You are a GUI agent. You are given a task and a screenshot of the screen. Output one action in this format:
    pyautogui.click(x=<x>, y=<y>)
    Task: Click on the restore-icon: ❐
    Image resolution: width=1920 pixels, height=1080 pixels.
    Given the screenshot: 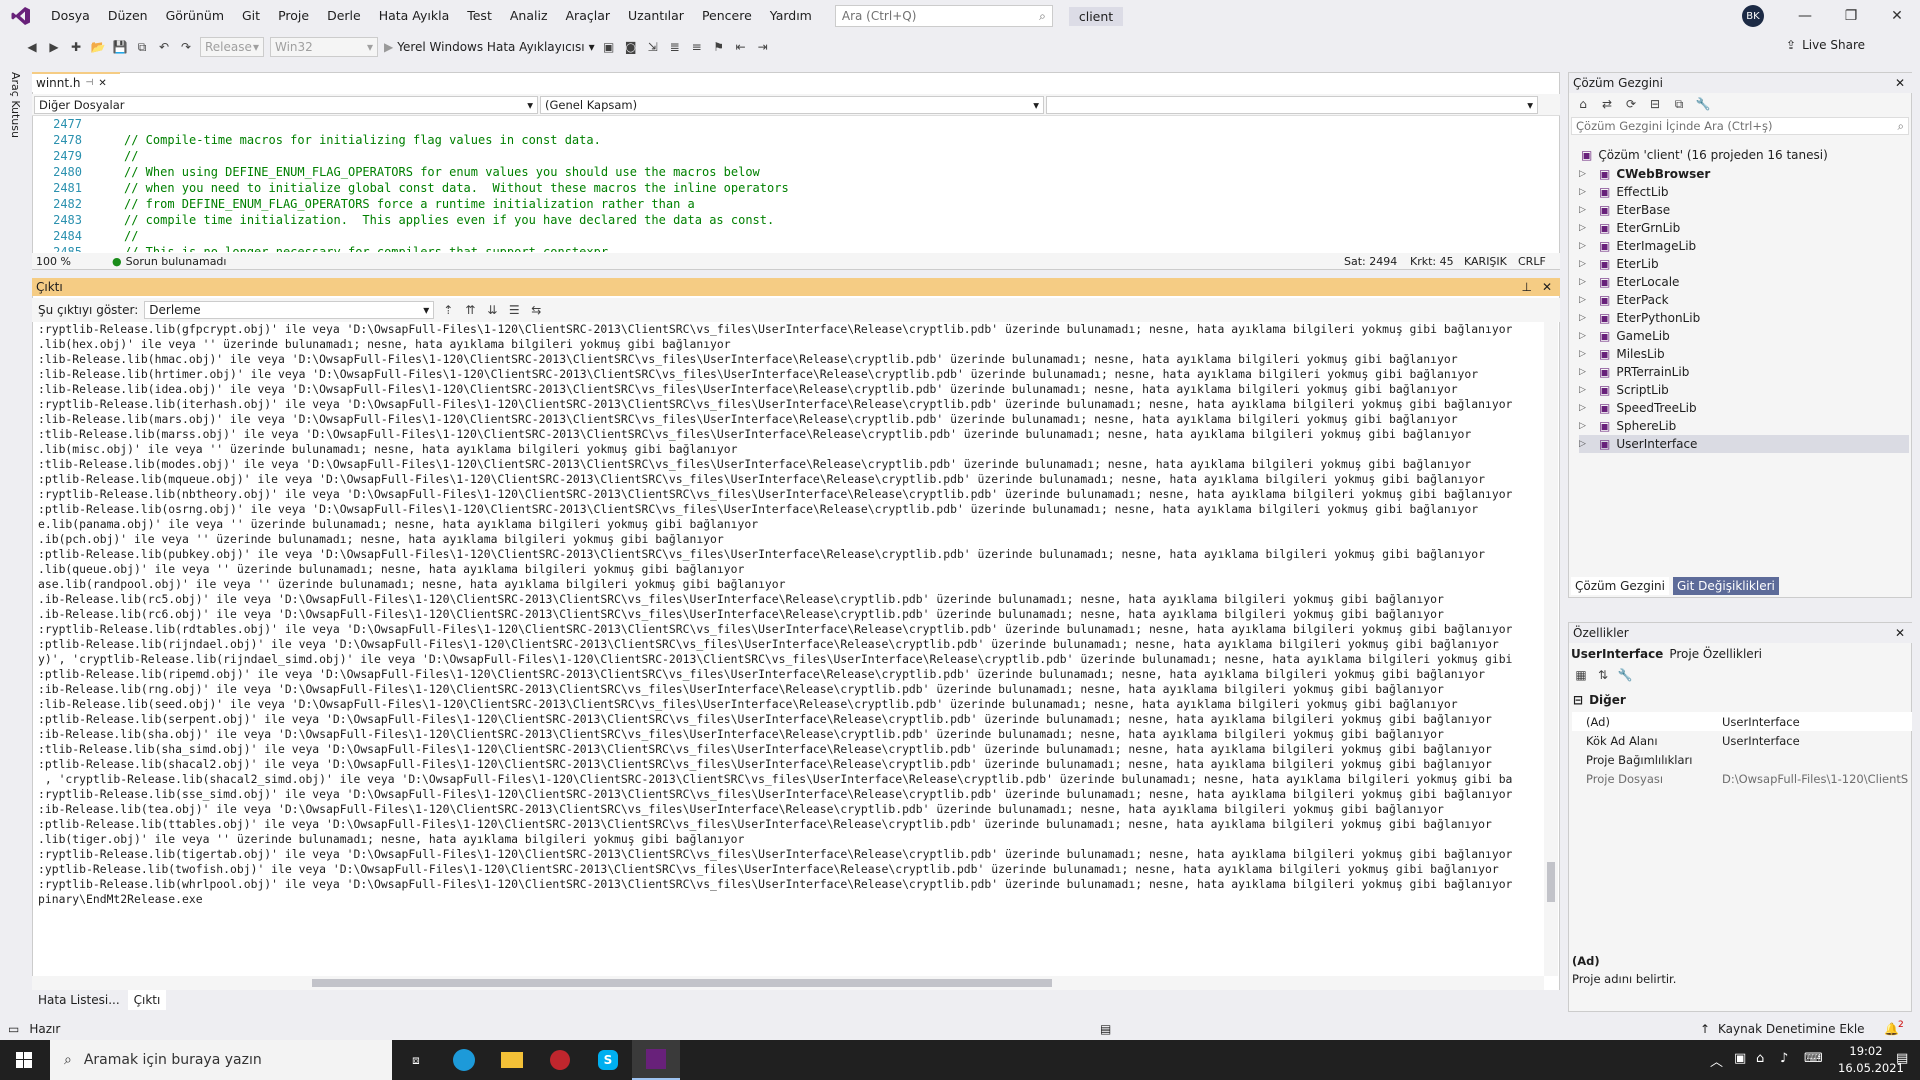 What is the action you would take?
    pyautogui.click(x=1851, y=16)
    